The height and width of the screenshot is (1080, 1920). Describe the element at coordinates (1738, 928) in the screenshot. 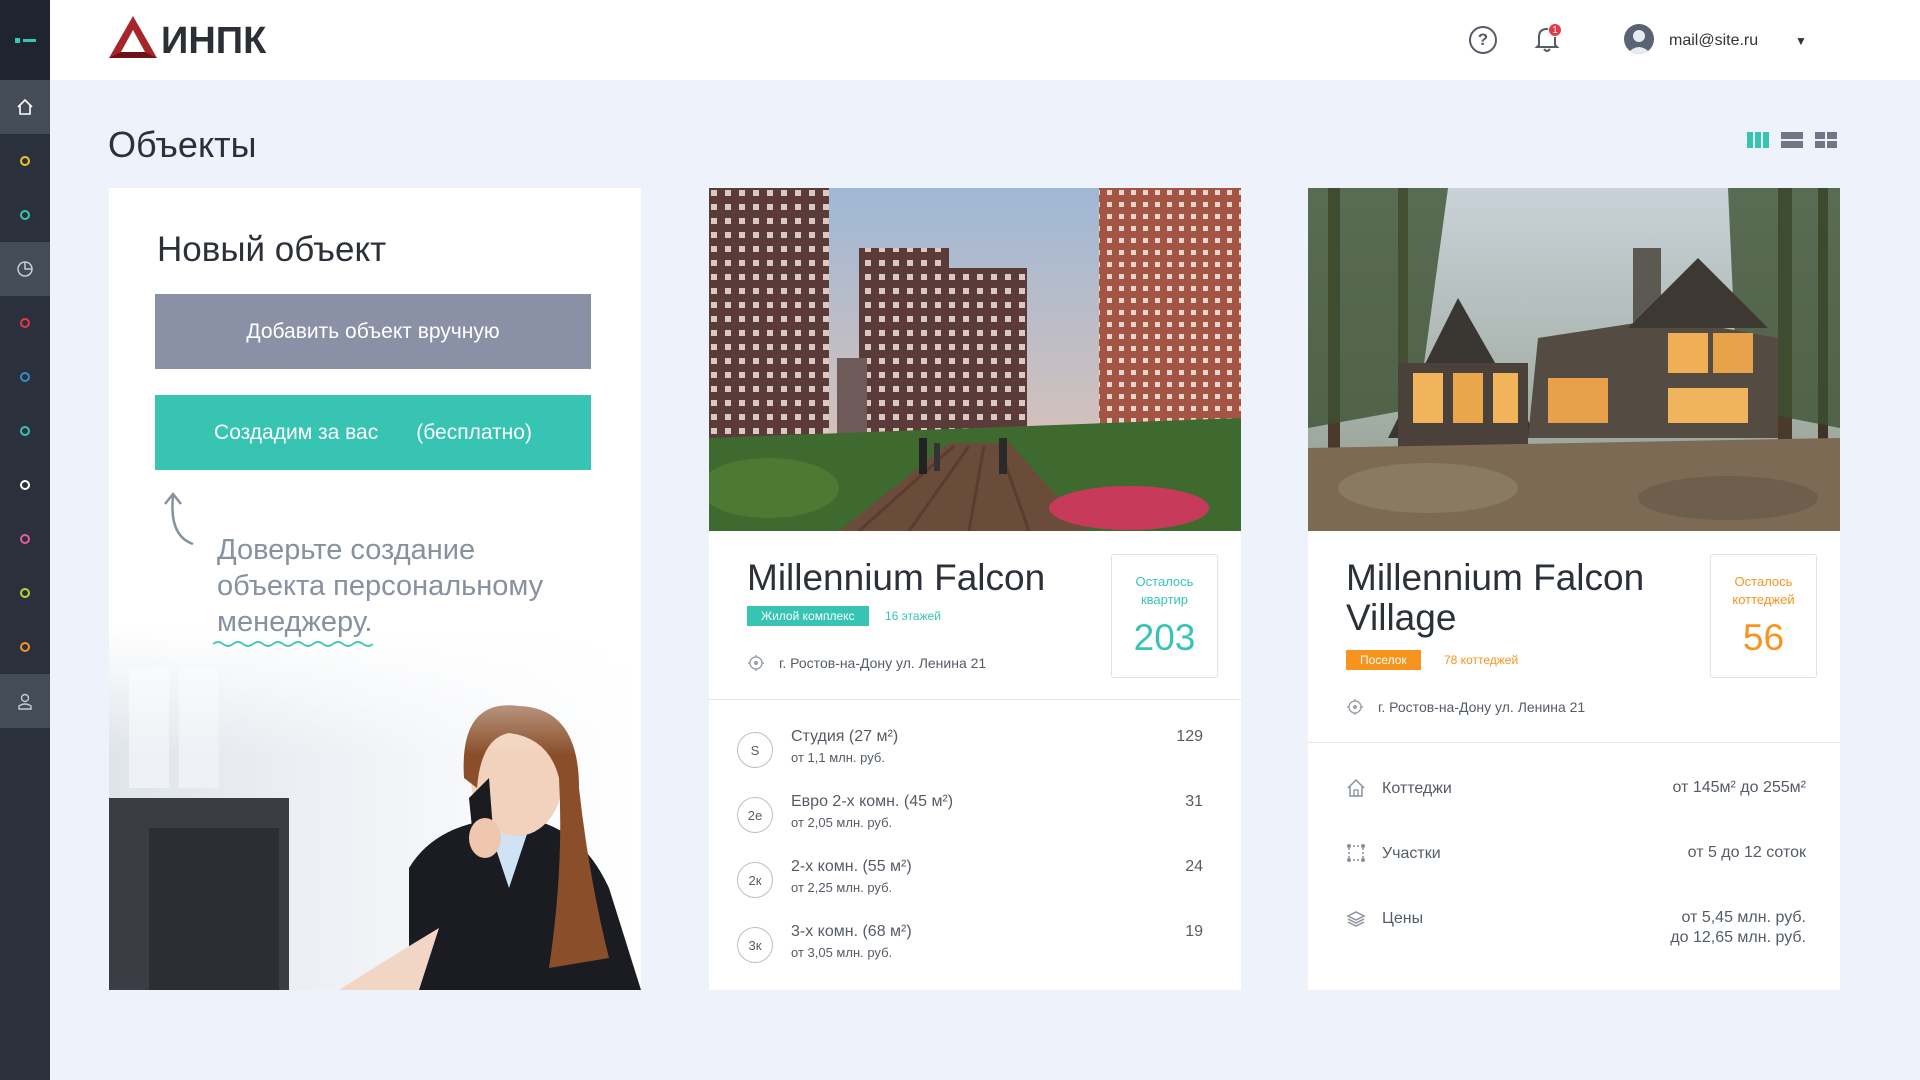

I see `row-value-group: от 5,45 млн. руб. до 12,65 млн. руб.` at that location.